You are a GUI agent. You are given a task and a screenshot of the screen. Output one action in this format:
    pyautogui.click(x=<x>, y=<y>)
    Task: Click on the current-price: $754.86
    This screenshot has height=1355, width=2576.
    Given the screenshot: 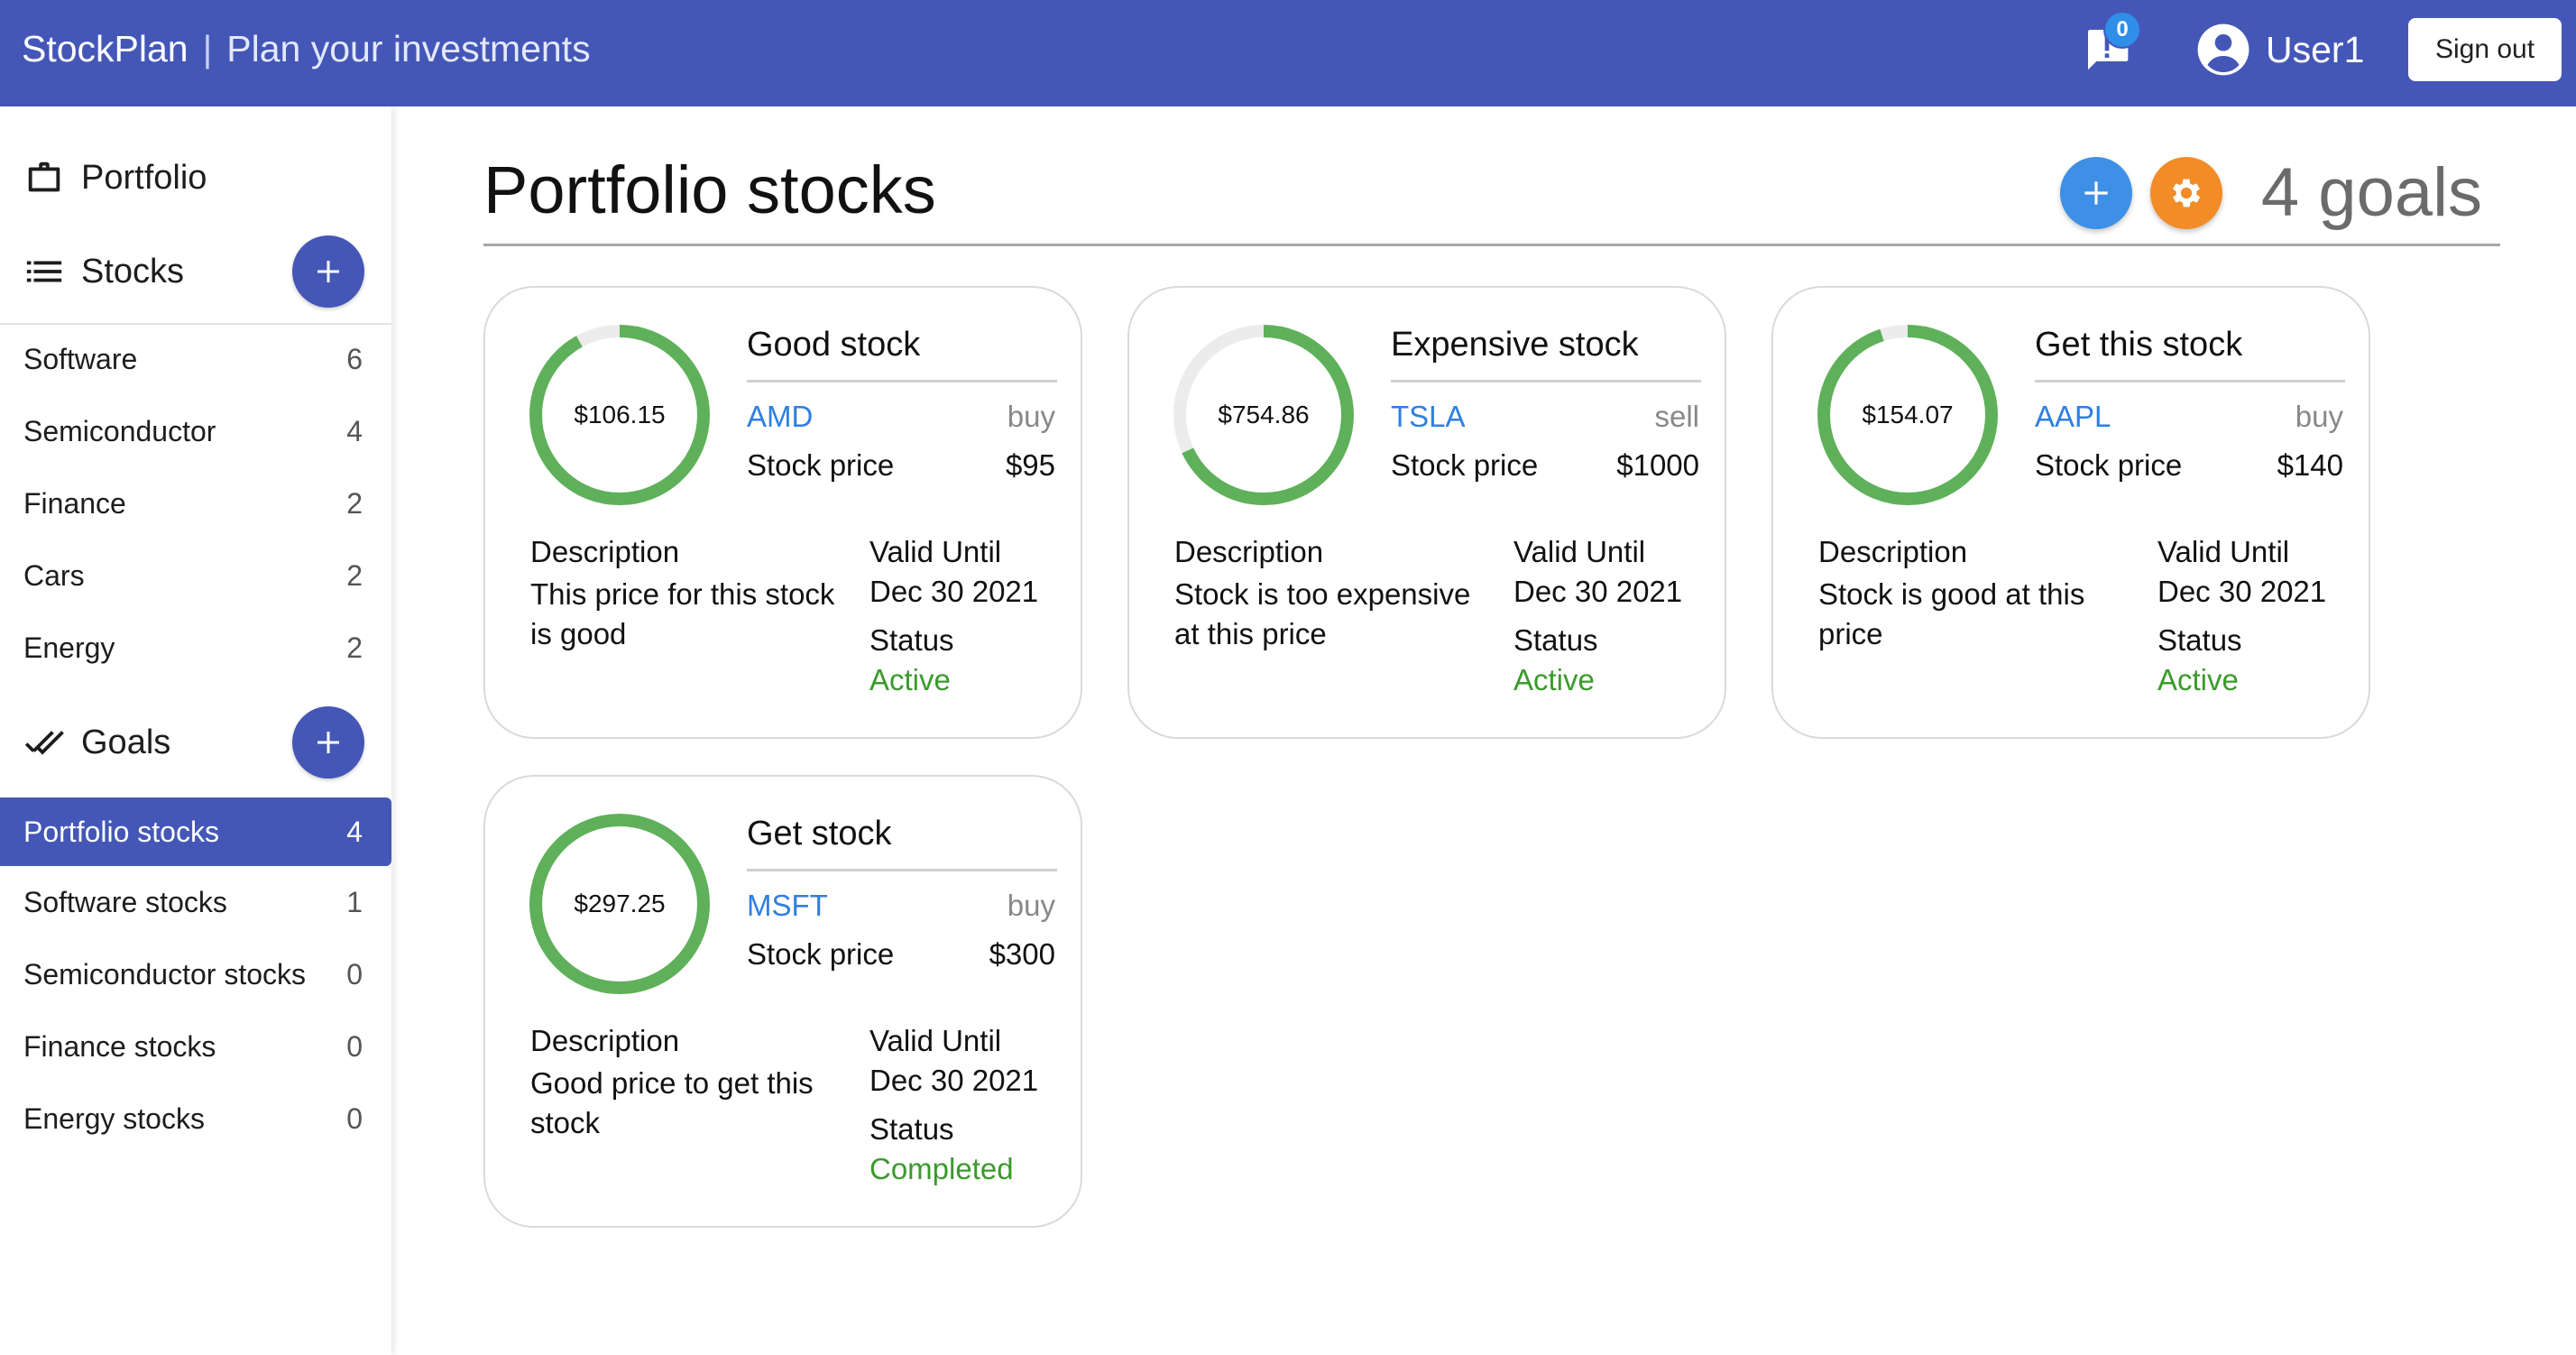 What is the action you would take?
    pyautogui.click(x=1264, y=415)
    